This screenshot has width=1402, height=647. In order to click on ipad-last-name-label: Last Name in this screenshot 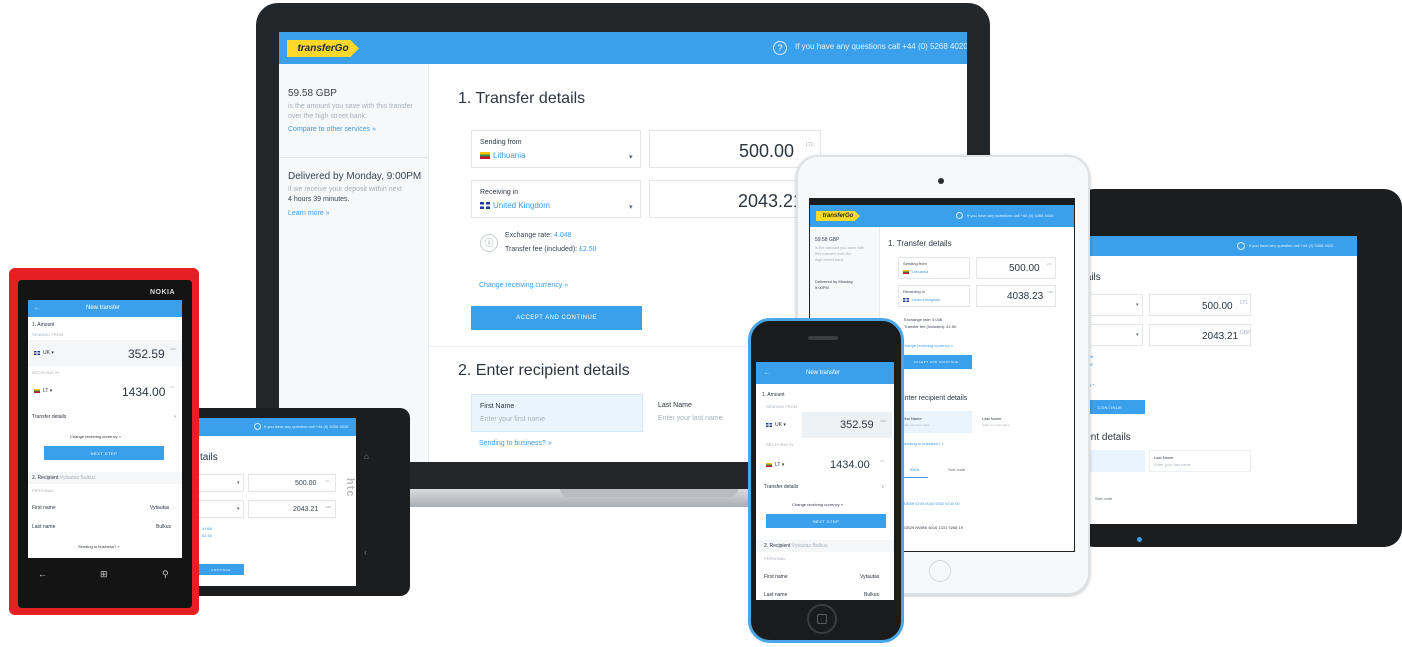, I will do `click(992, 418)`.